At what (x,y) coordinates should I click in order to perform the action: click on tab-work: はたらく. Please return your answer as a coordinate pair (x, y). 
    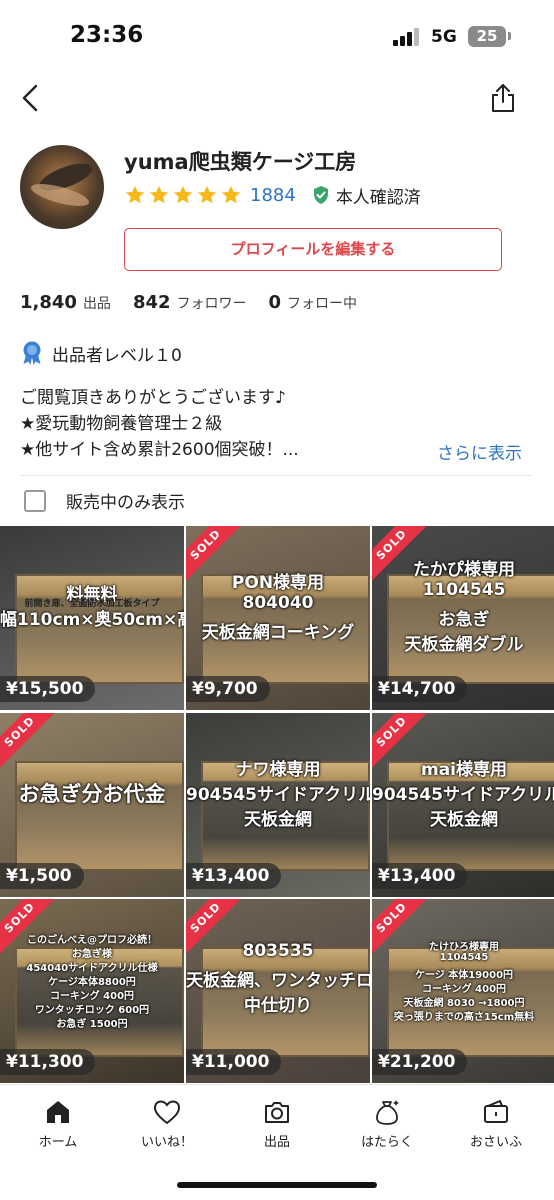
    Looking at the image, I should click on (387, 1127).